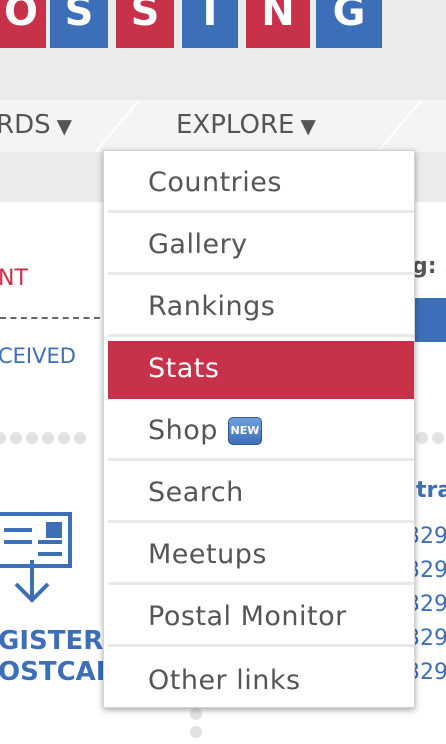  Describe the element at coordinates (261, 246) in the screenshot. I see `menu-item-gallery: Gallery` at that location.